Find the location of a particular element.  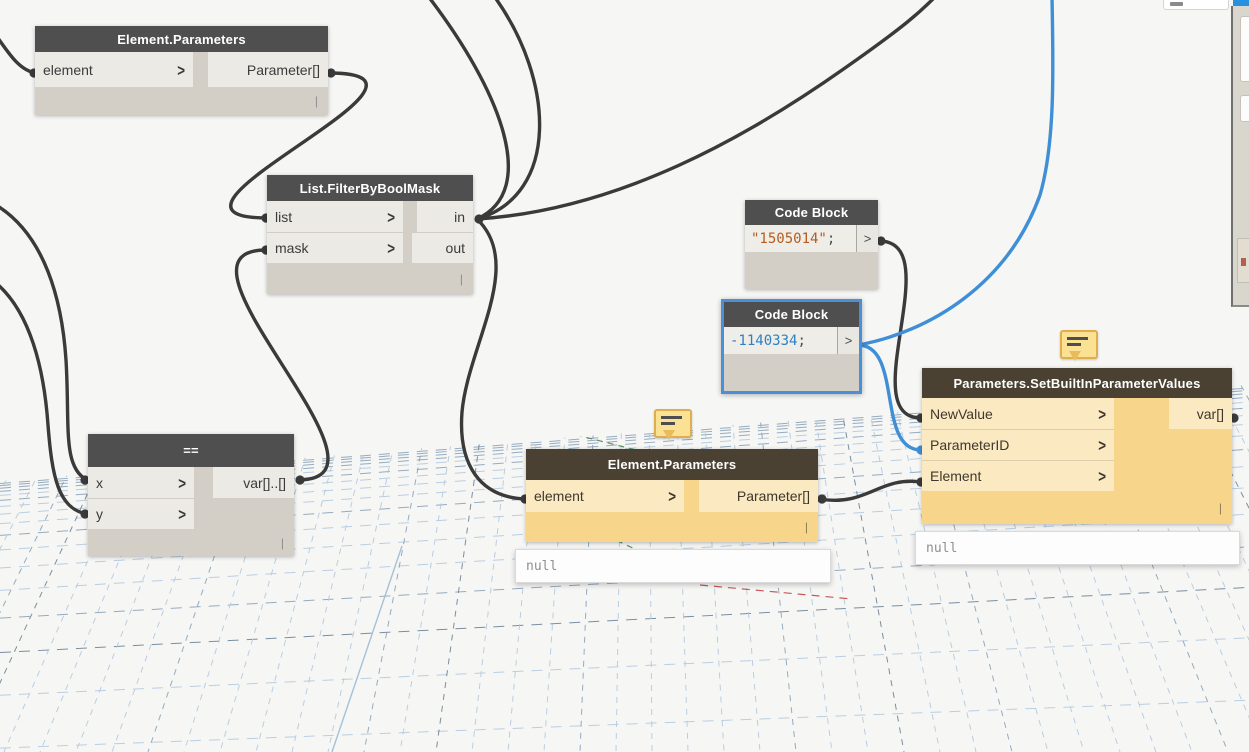

node-code-block-number-selected: Code Block -1140334; > is located at coordinates (791, 346).